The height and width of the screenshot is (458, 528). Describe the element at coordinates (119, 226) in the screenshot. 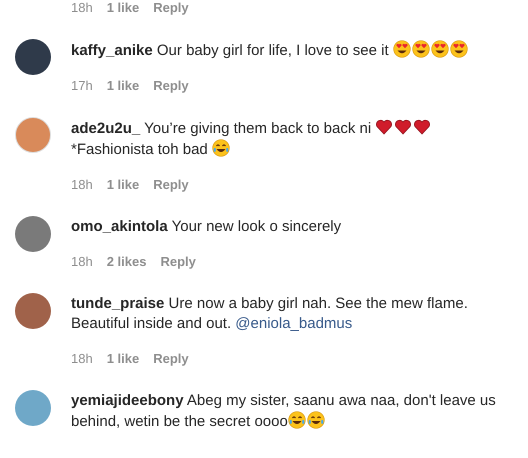

I see `username-link: omo_akintola` at that location.